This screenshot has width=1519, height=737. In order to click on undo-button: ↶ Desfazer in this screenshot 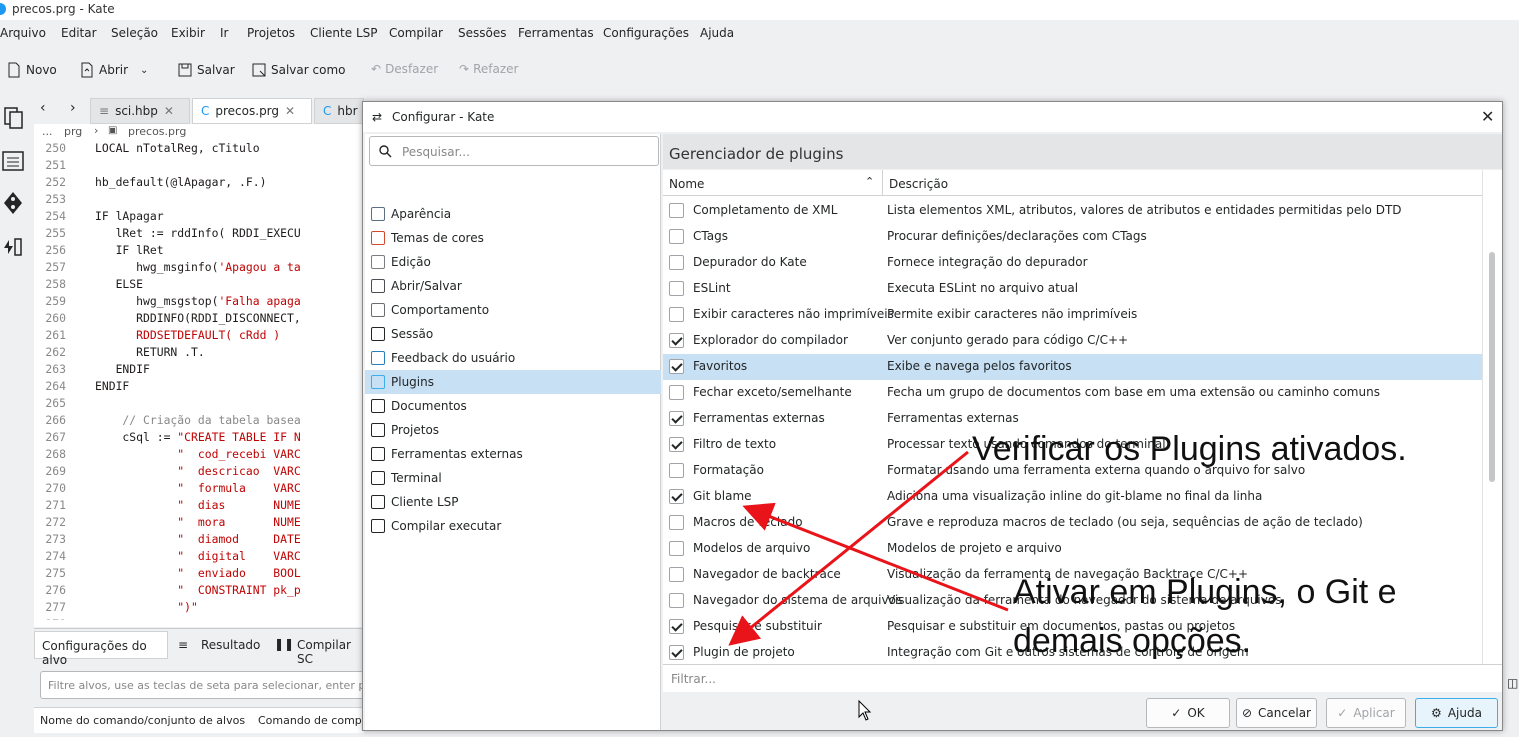, I will do `click(404, 69)`.